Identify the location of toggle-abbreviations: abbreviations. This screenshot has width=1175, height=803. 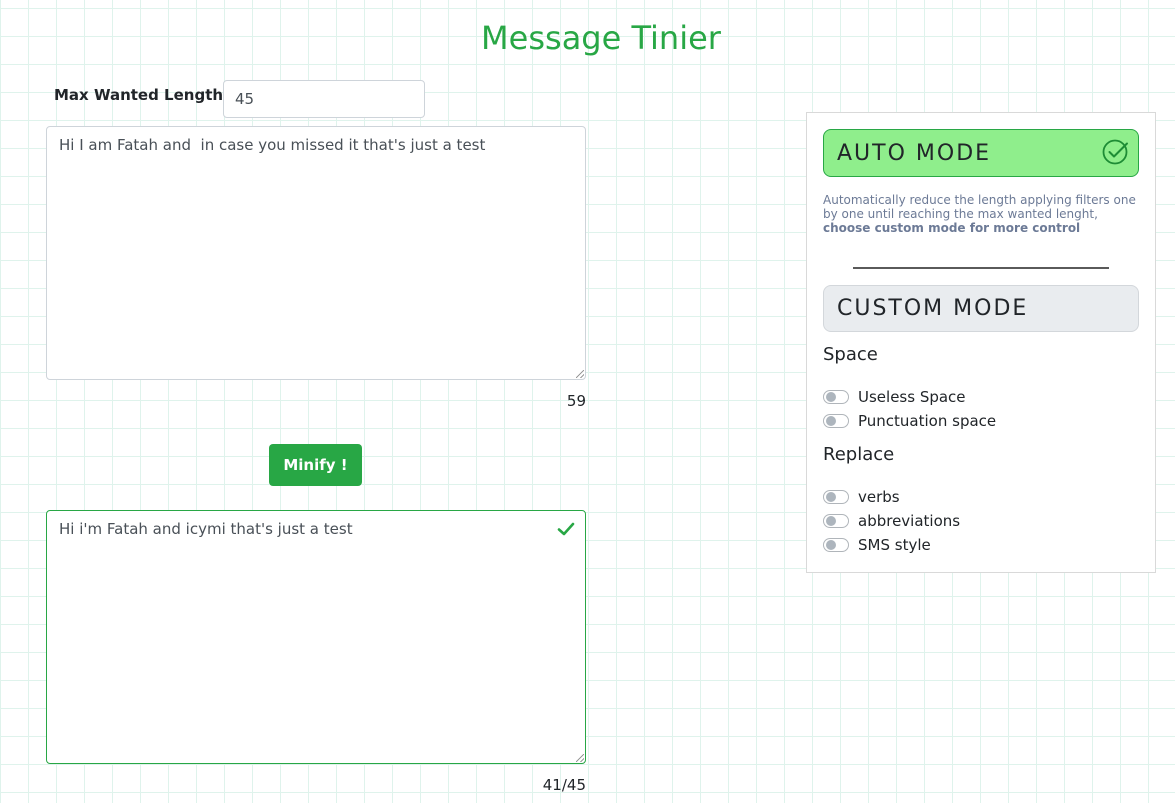
(891, 521).